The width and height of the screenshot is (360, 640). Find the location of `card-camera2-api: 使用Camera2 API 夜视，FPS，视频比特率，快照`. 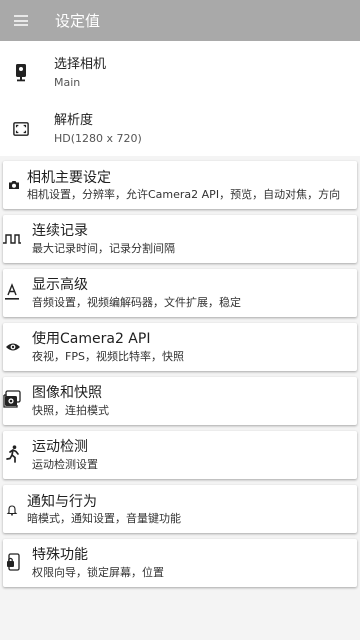

card-camera2-api: 使用Camera2 API 夜视，FPS，视频比特率，快照 is located at coordinates (180, 347).